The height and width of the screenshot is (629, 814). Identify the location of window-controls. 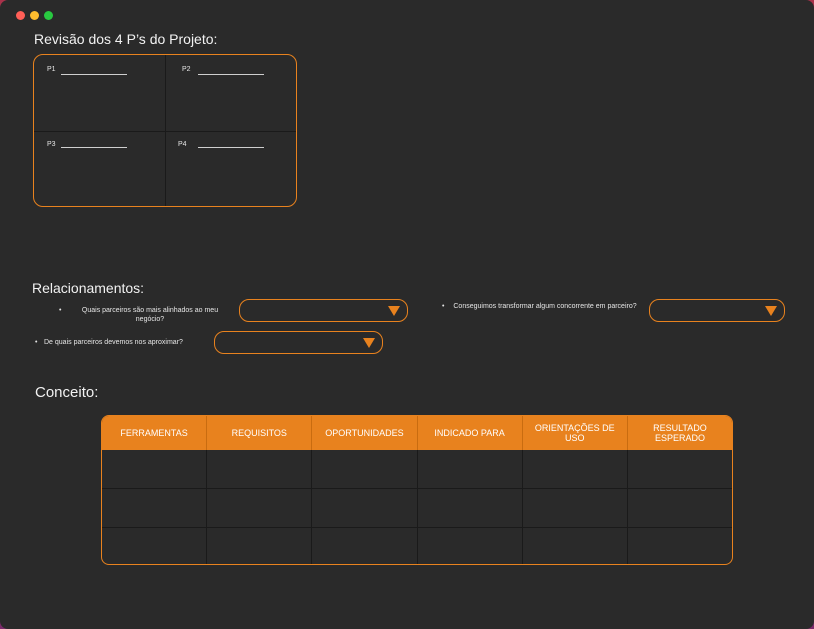
(34, 15).